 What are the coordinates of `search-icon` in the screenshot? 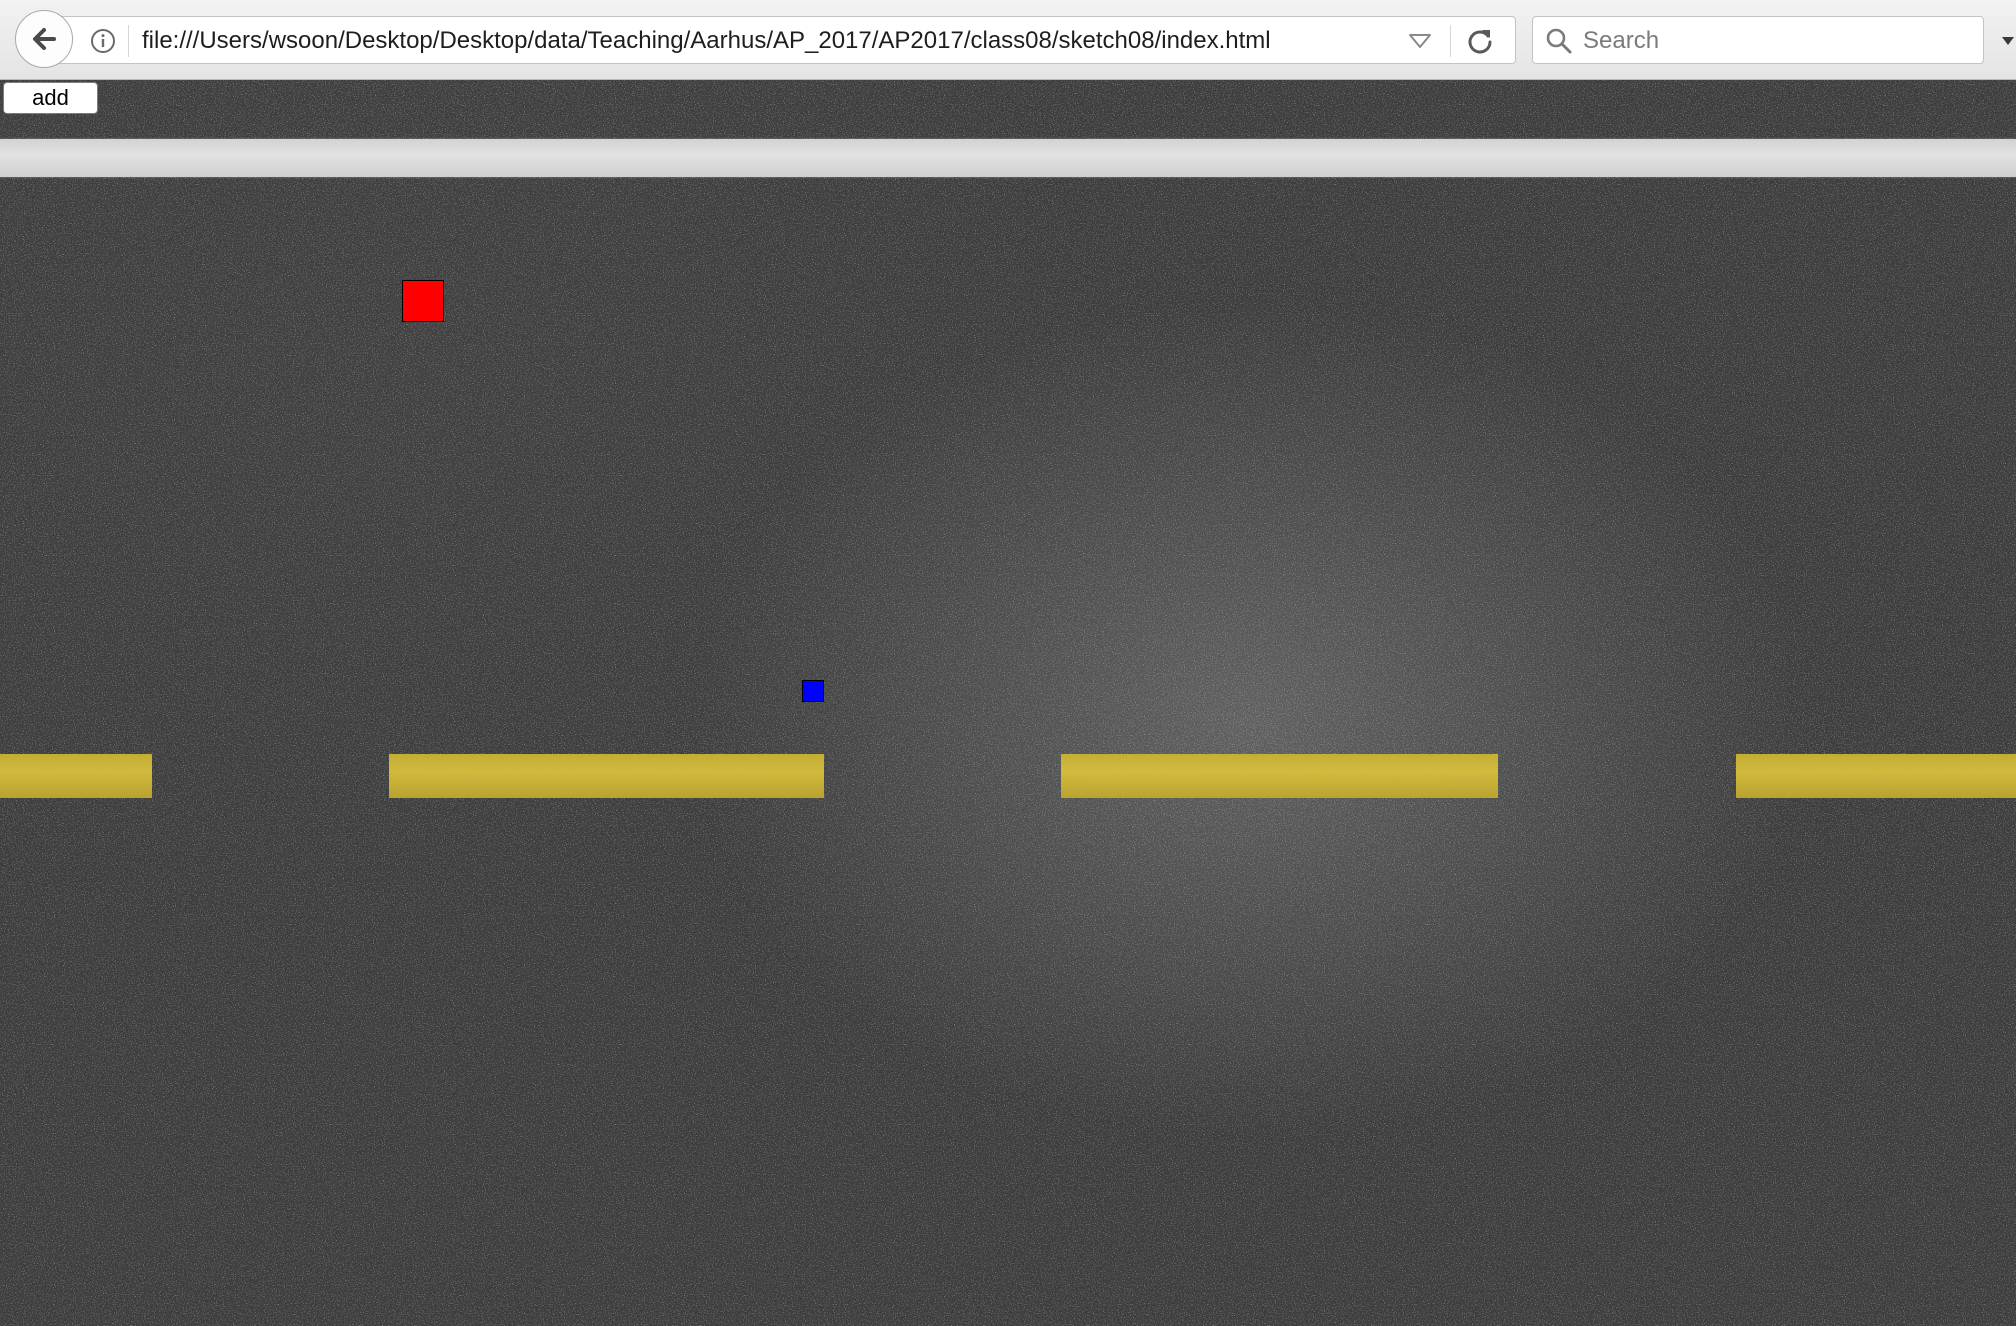 It's located at (1559, 41).